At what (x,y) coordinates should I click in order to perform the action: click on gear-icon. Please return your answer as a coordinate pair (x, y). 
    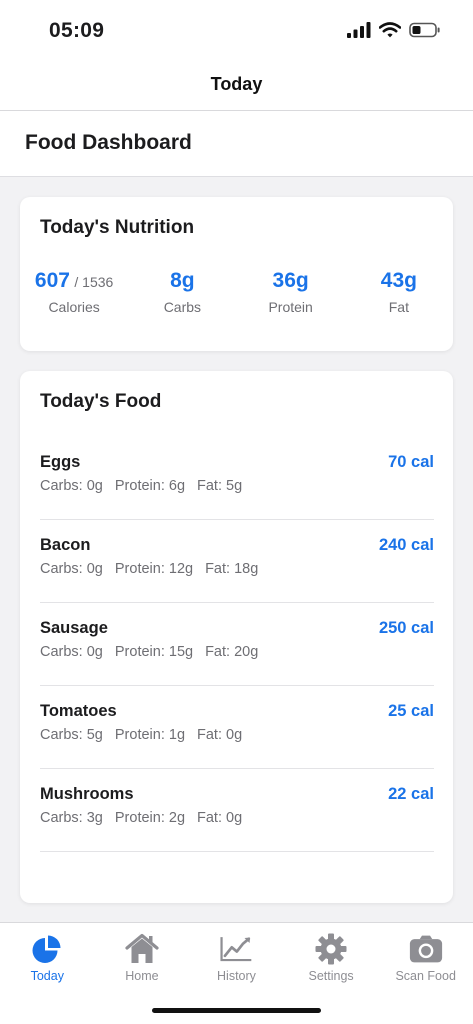
    Looking at the image, I should click on (331, 949).